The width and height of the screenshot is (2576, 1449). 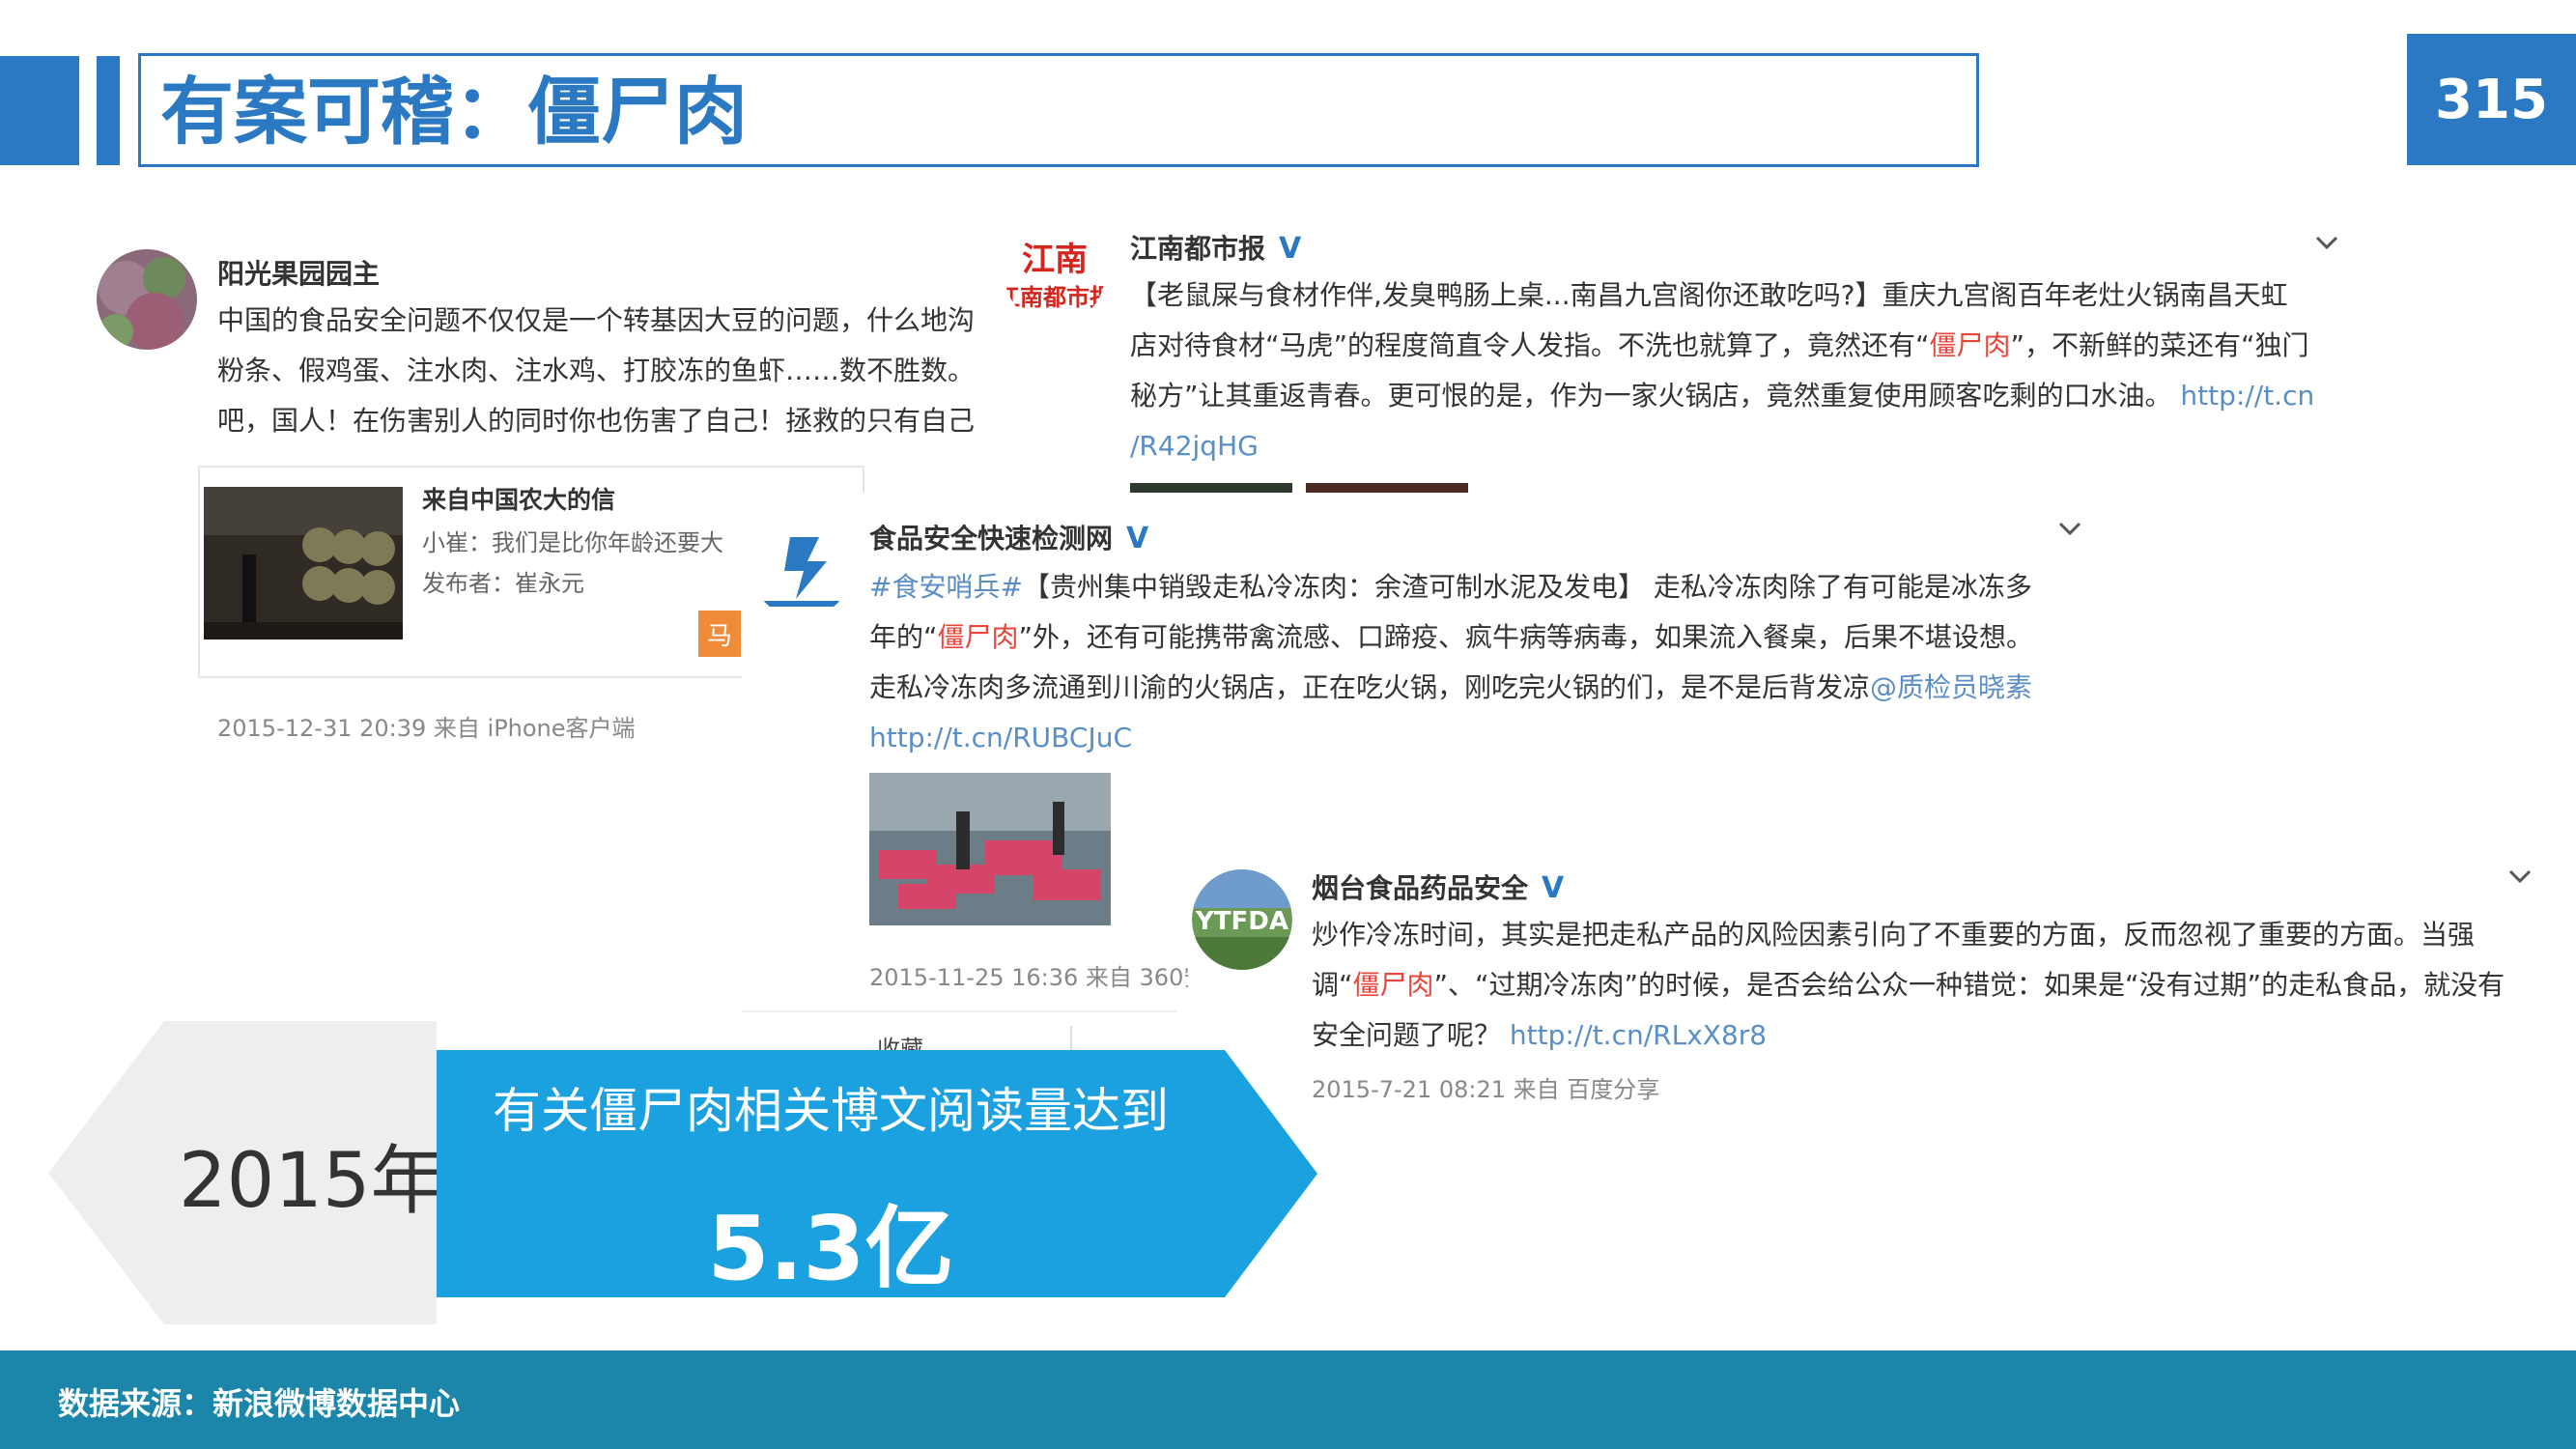 I want to click on post-author: 阳光果园园主, so click(x=298, y=272).